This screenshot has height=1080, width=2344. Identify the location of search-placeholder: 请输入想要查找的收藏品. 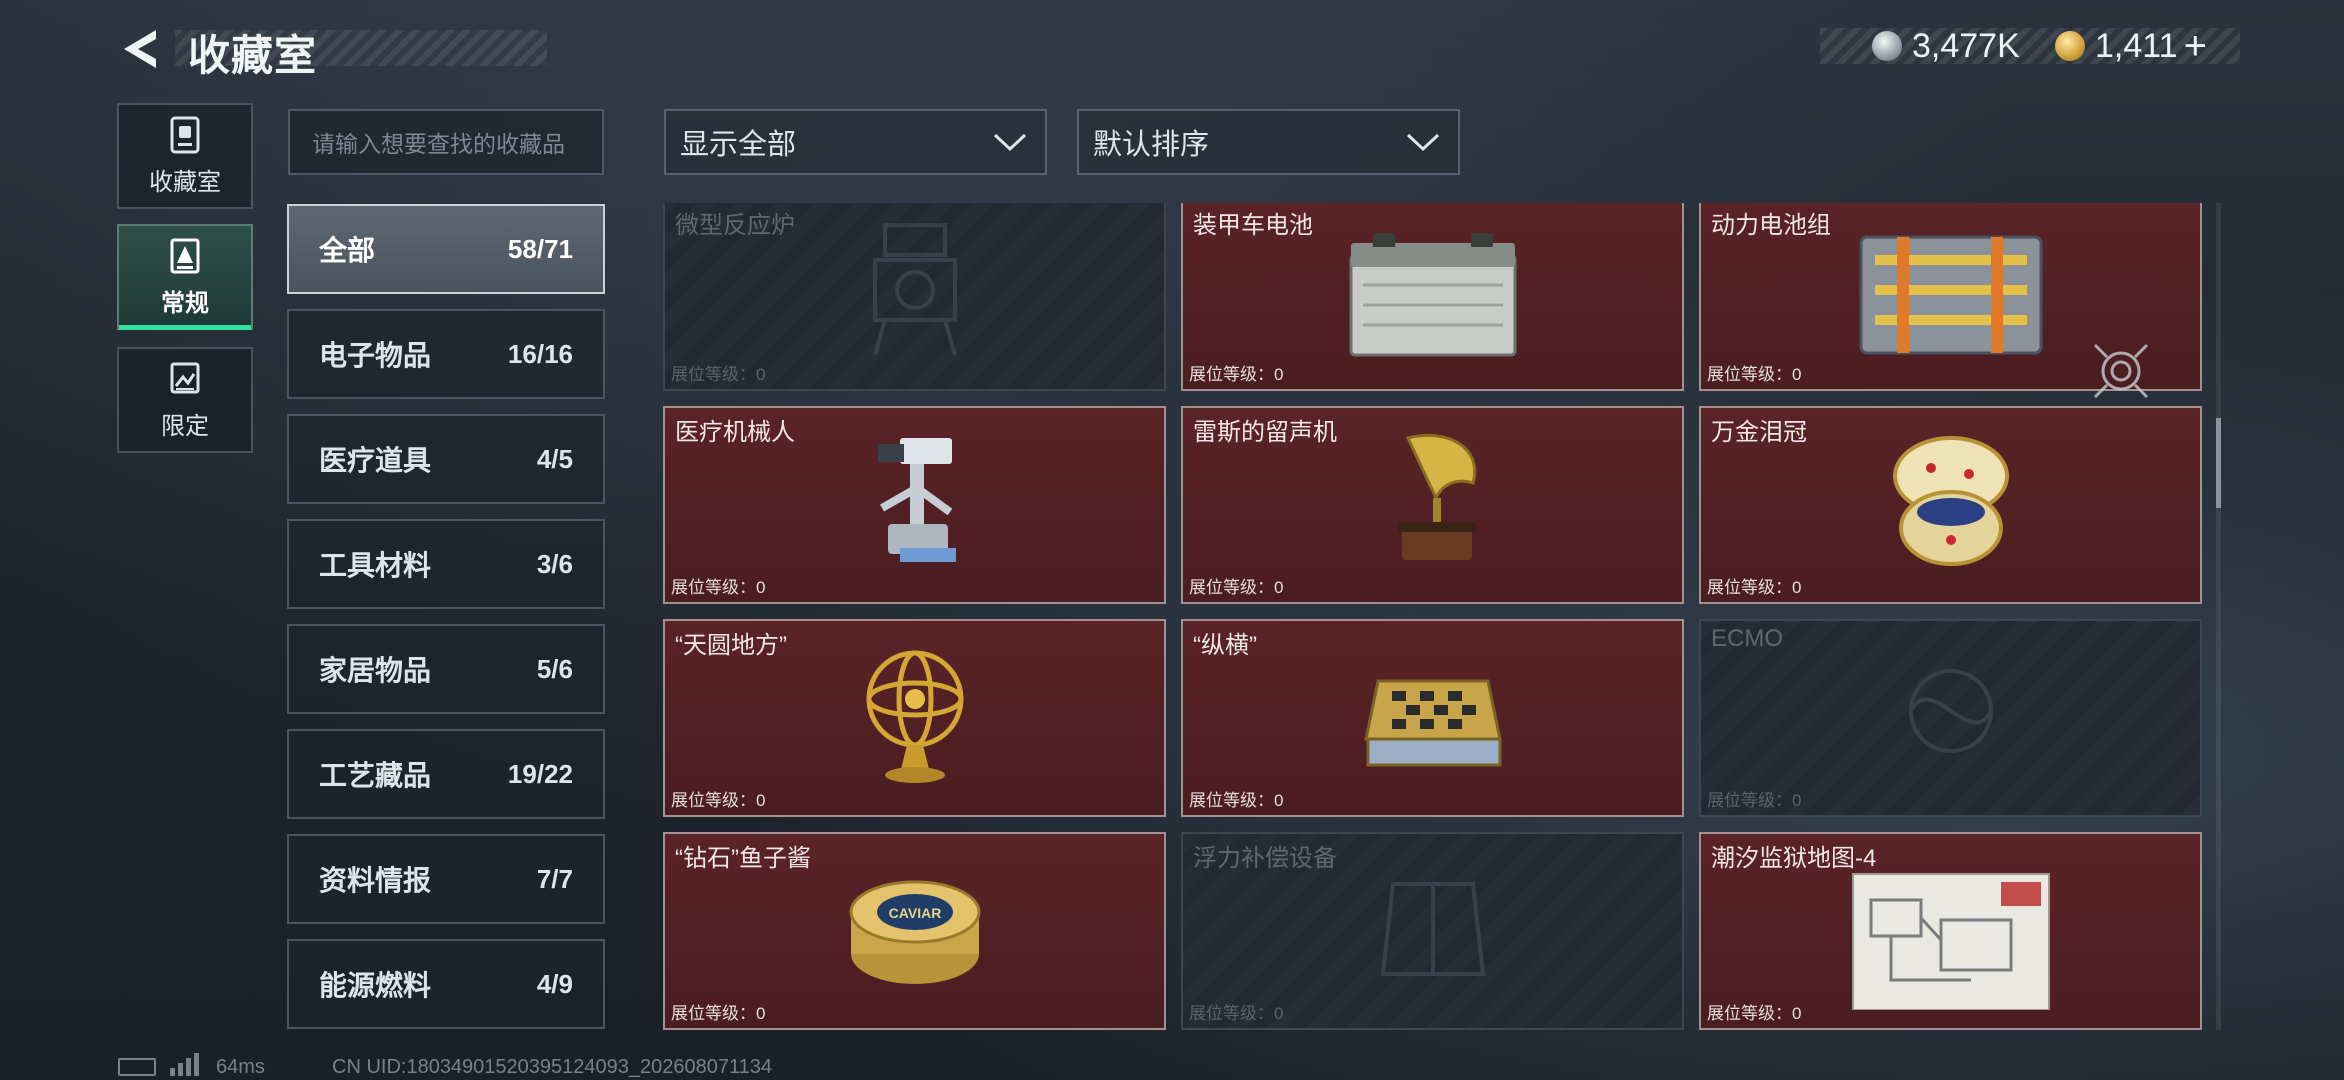
(438, 144).